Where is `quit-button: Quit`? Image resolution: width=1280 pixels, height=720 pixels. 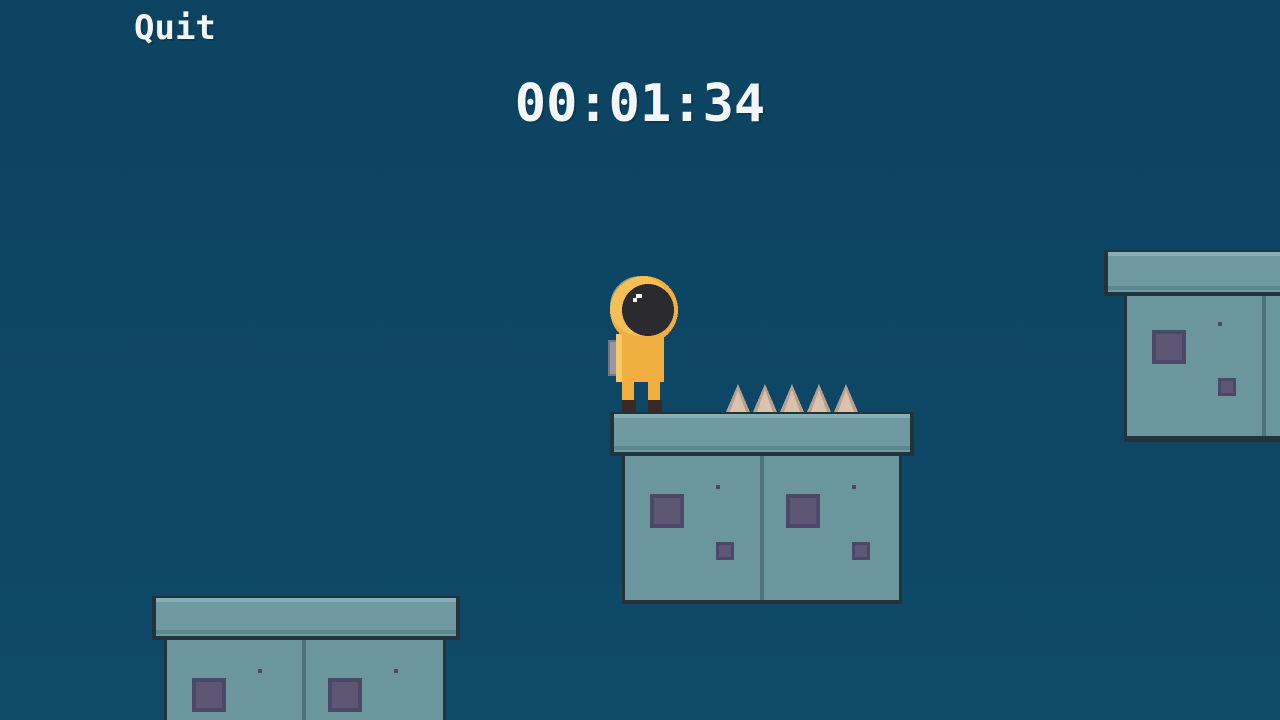
quit-button: Quit is located at coordinates (175, 28).